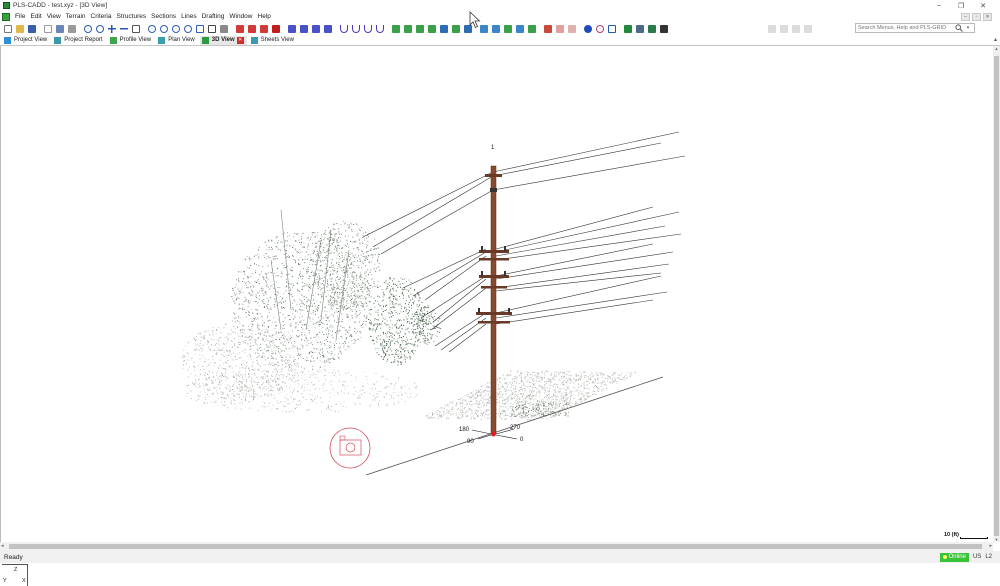  What do you see at coordinates (152, 28) in the screenshot?
I see `rotate-left-icon` at bounding box center [152, 28].